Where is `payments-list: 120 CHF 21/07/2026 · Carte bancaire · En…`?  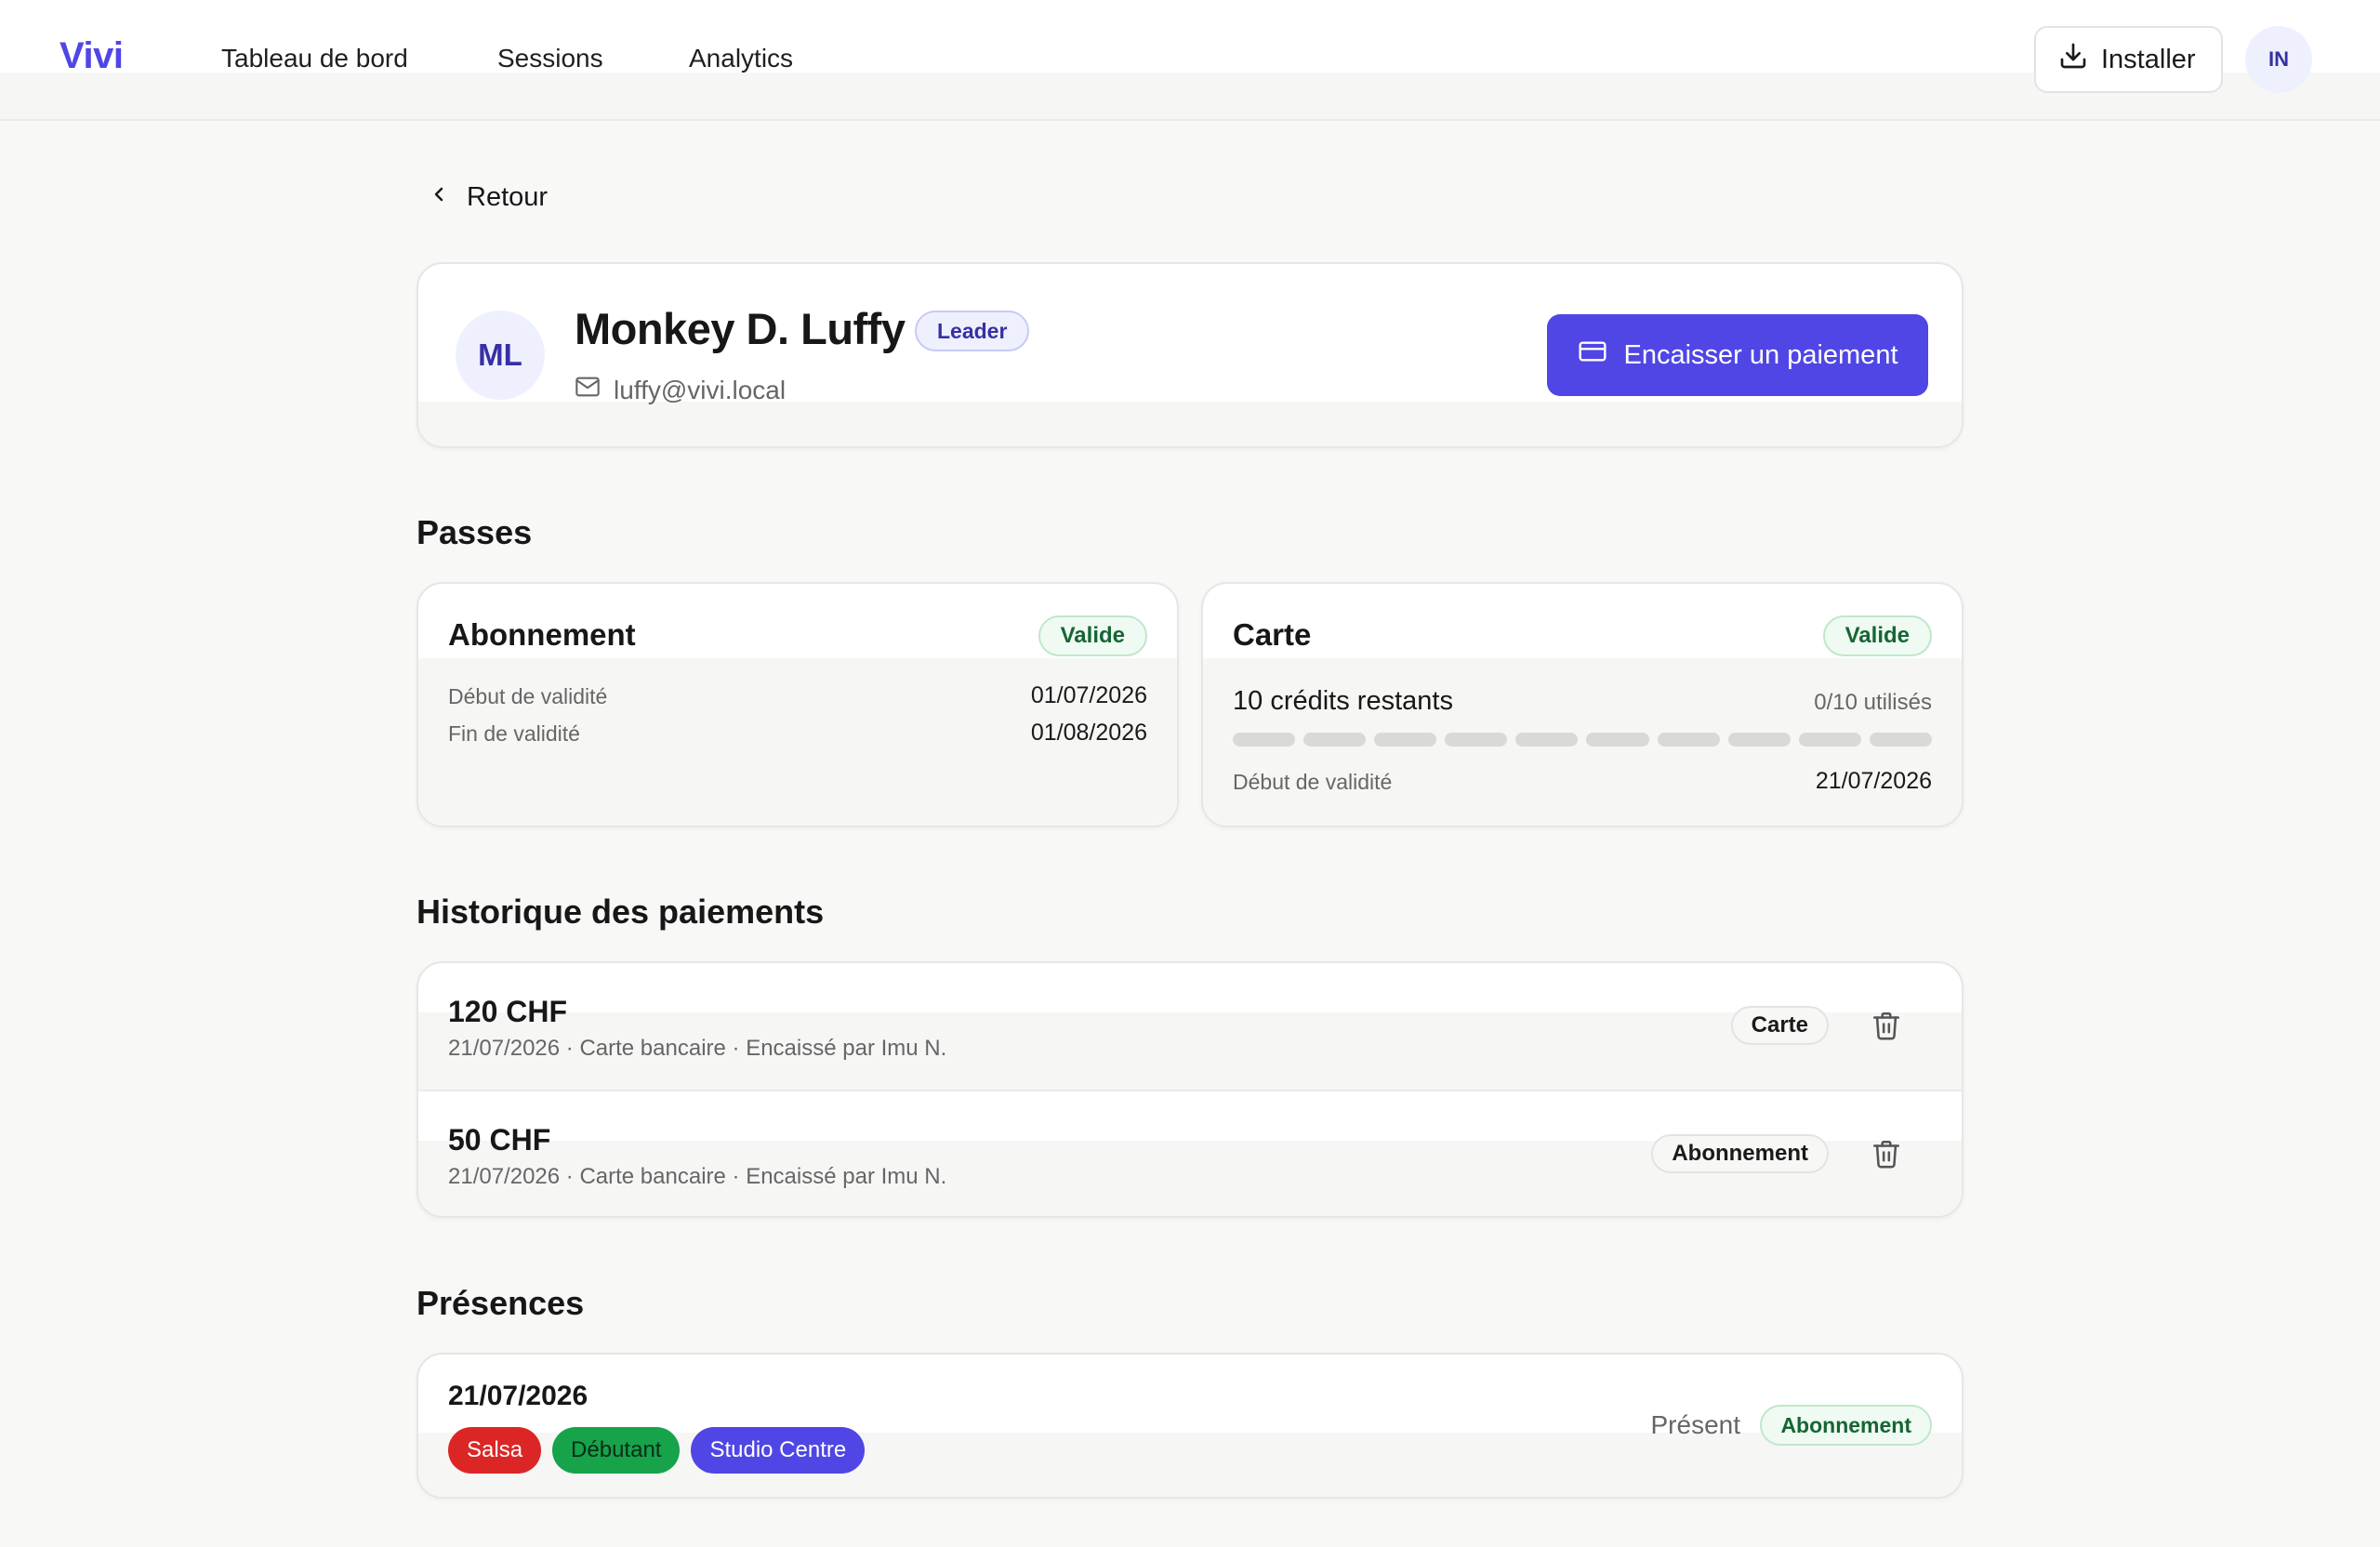
payments-list: 120 CHF 21/07/2026 · Carte bancaire · En… is located at coordinates (1190, 1089).